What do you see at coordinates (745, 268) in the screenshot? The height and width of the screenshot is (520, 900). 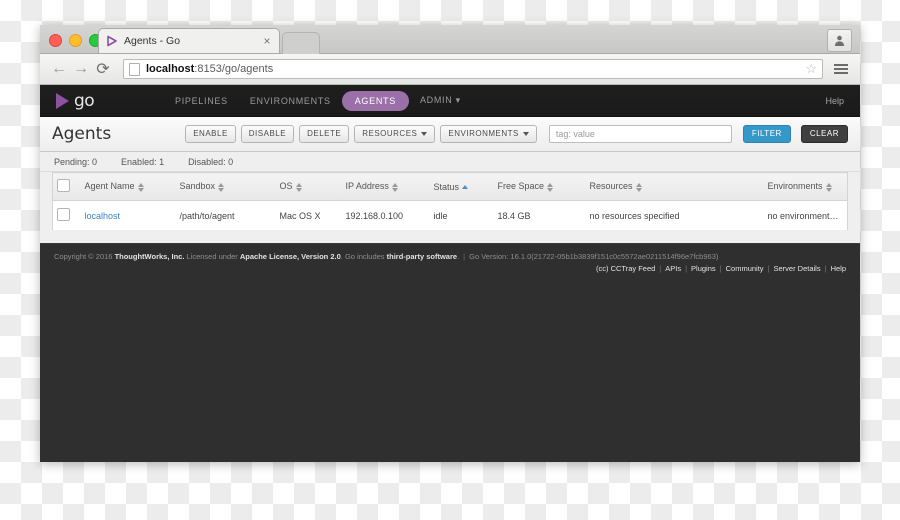 I see `footer-link-community: Community` at bounding box center [745, 268].